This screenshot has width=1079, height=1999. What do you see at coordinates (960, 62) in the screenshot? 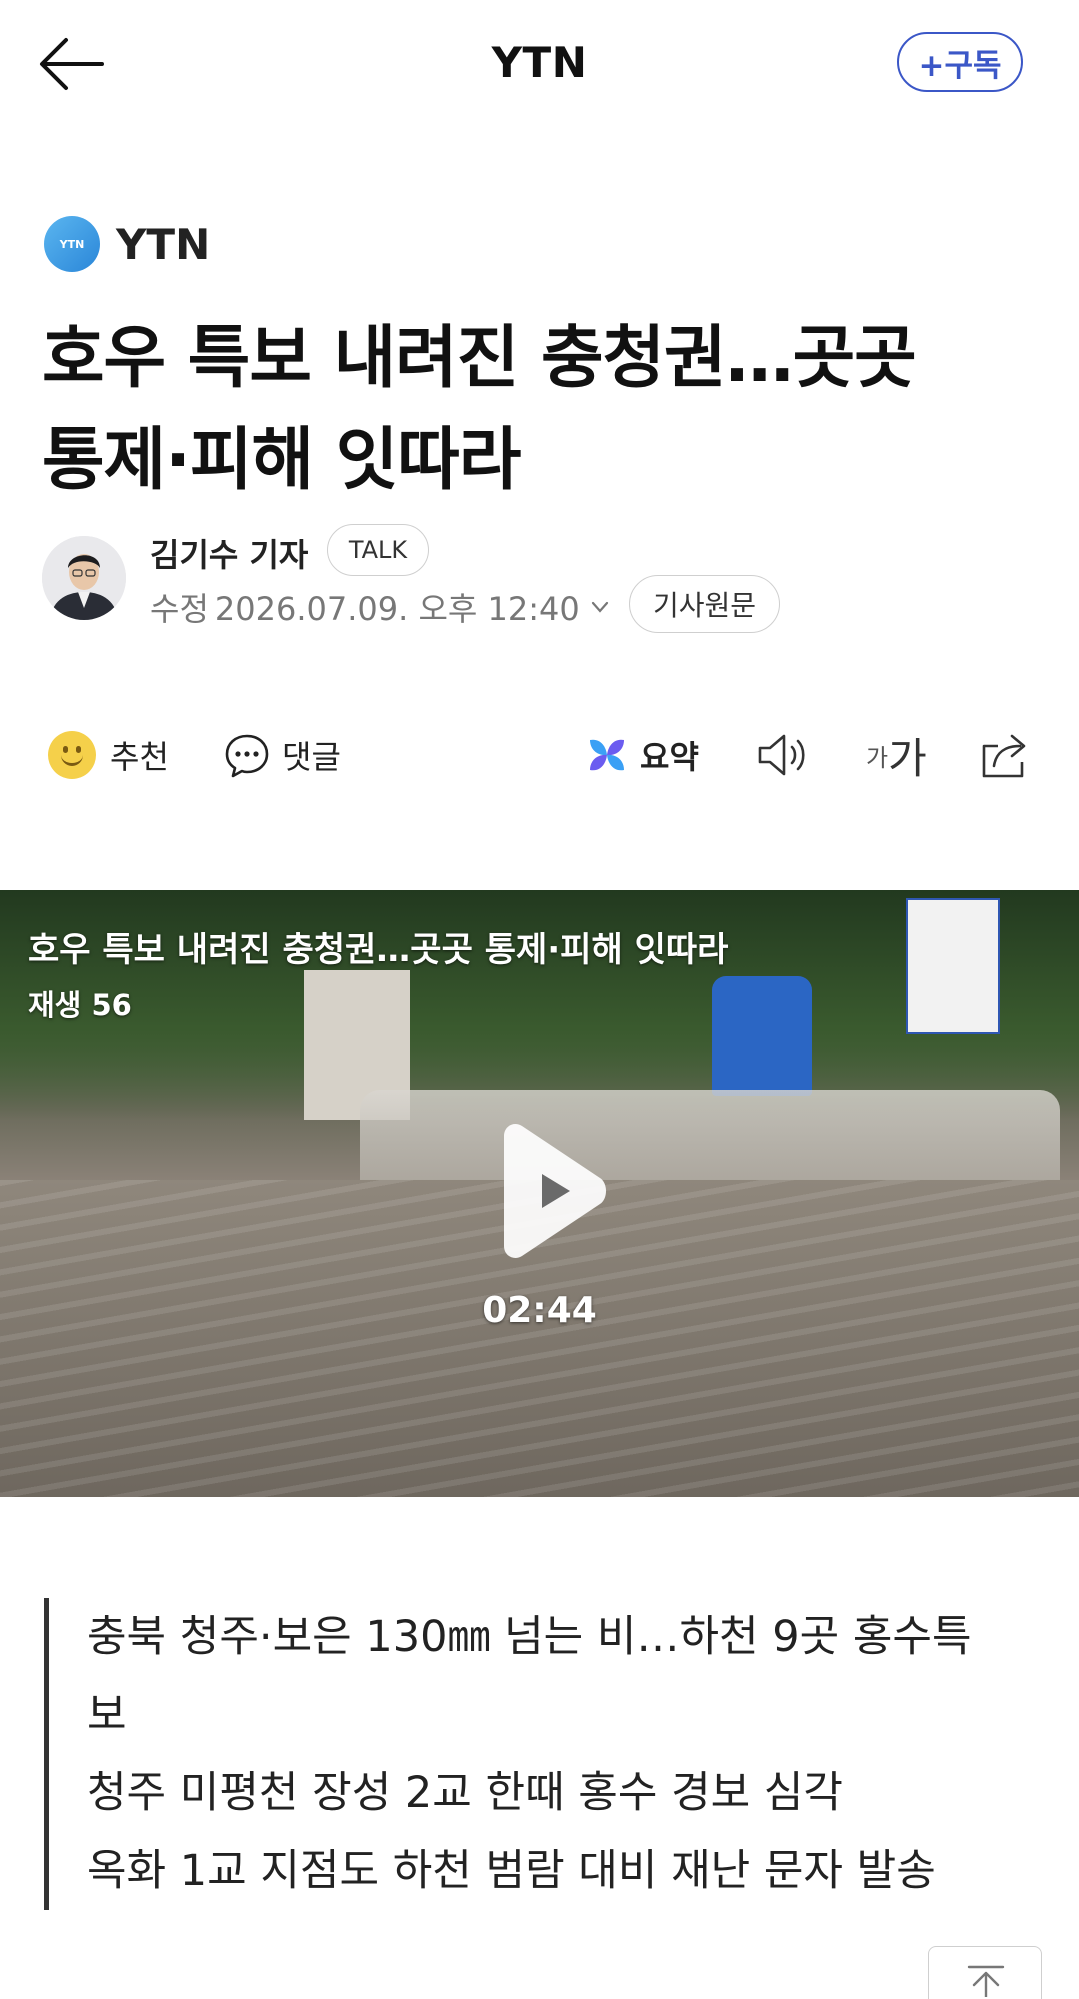
I see `subscribe-button: +구독` at bounding box center [960, 62].